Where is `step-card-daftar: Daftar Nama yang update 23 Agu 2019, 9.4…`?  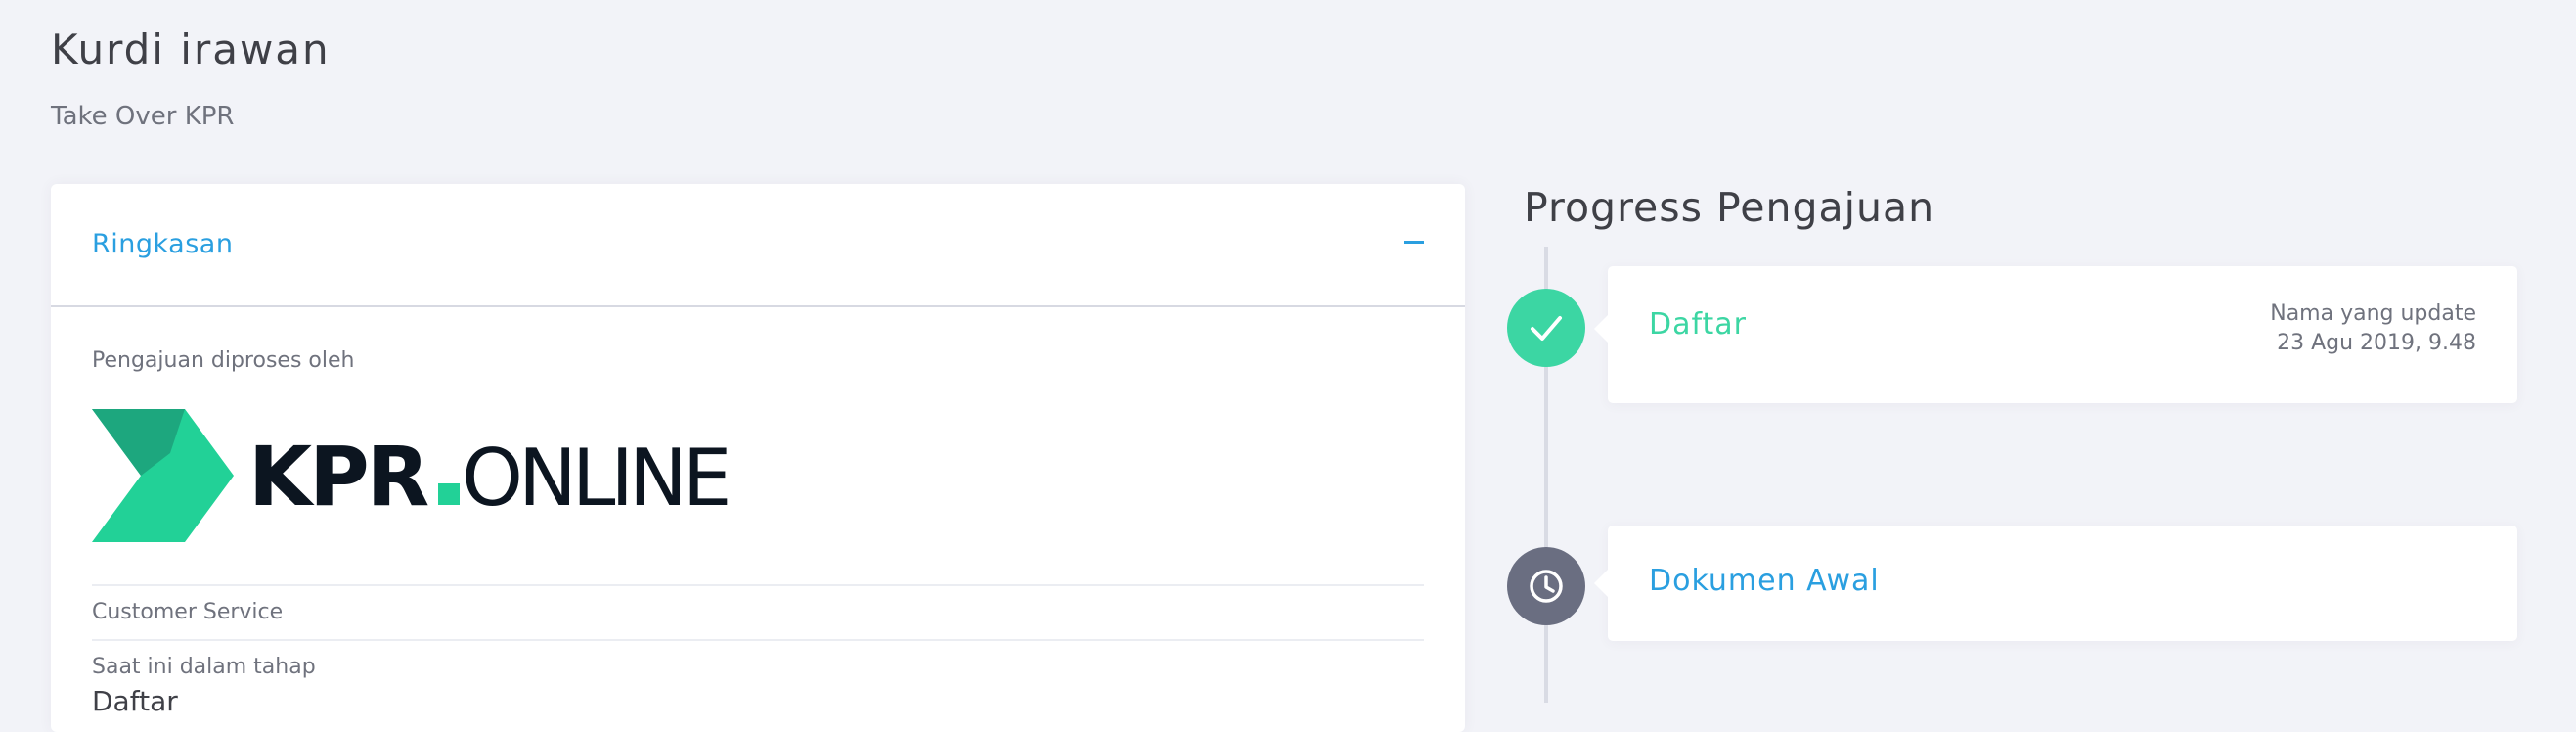
step-card-daftar: Daftar Nama yang update 23 Agu 2019, 9.4… is located at coordinates (2055, 334).